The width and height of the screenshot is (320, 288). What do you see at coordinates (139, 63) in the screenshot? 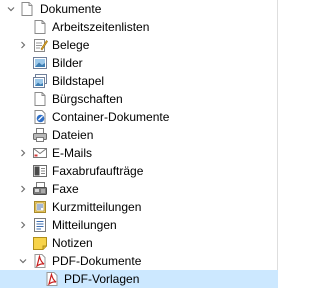
I see `tree-node-bilder: Bilder` at bounding box center [139, 63].